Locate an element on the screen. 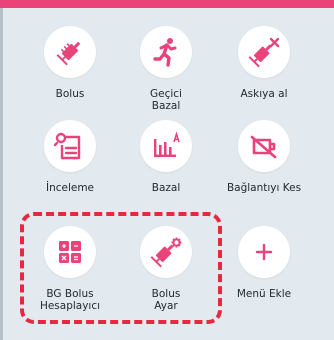  top-accent-bar is located at coordinates (167, 4).